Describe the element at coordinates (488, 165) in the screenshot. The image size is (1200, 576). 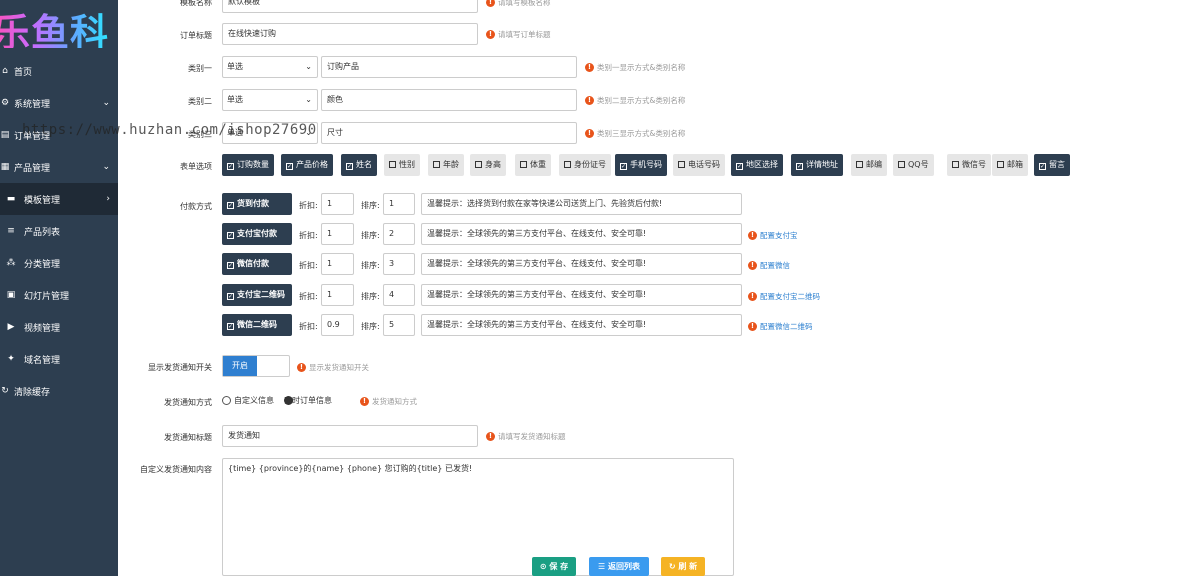
I see `form-option-checkbox: 身高` at that location.